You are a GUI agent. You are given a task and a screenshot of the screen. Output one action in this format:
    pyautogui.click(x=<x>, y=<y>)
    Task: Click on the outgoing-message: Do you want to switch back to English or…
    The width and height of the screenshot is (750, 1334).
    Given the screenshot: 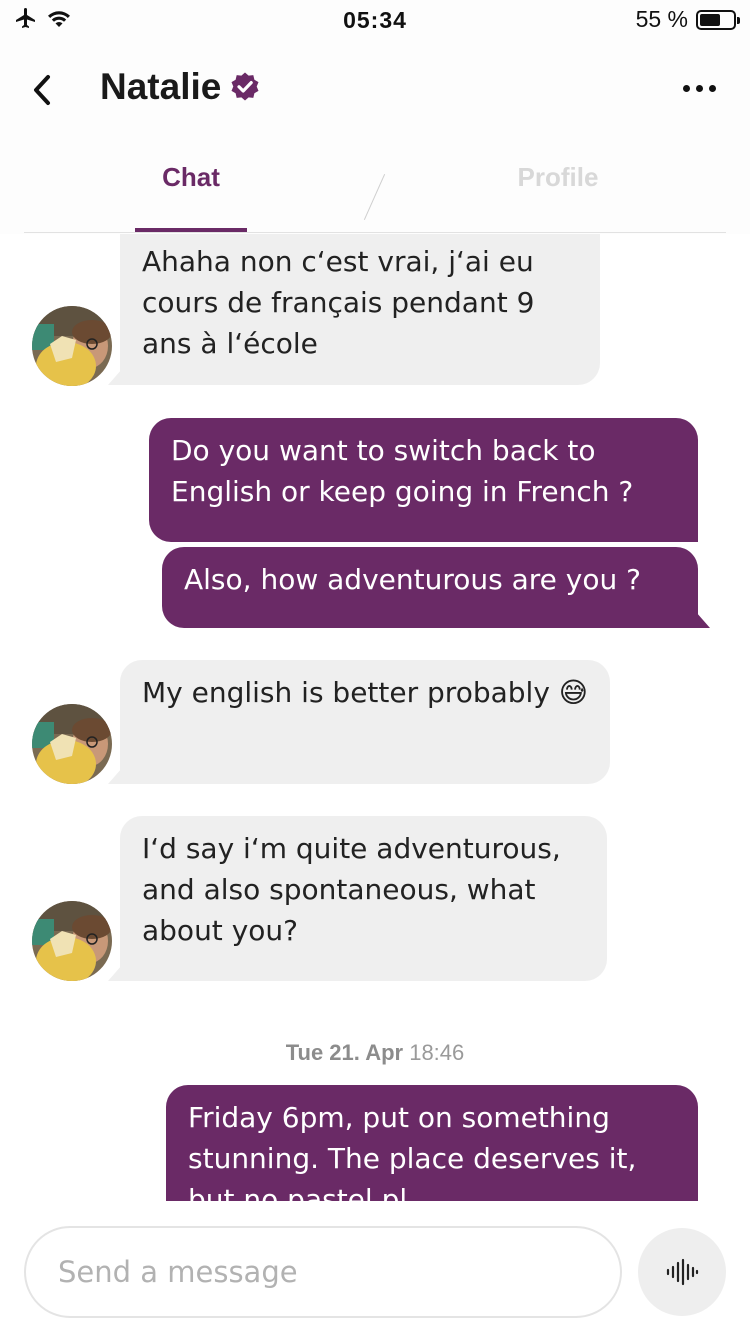 What is the action you would take?
    pyautogui.click(x=423, y=480)
    